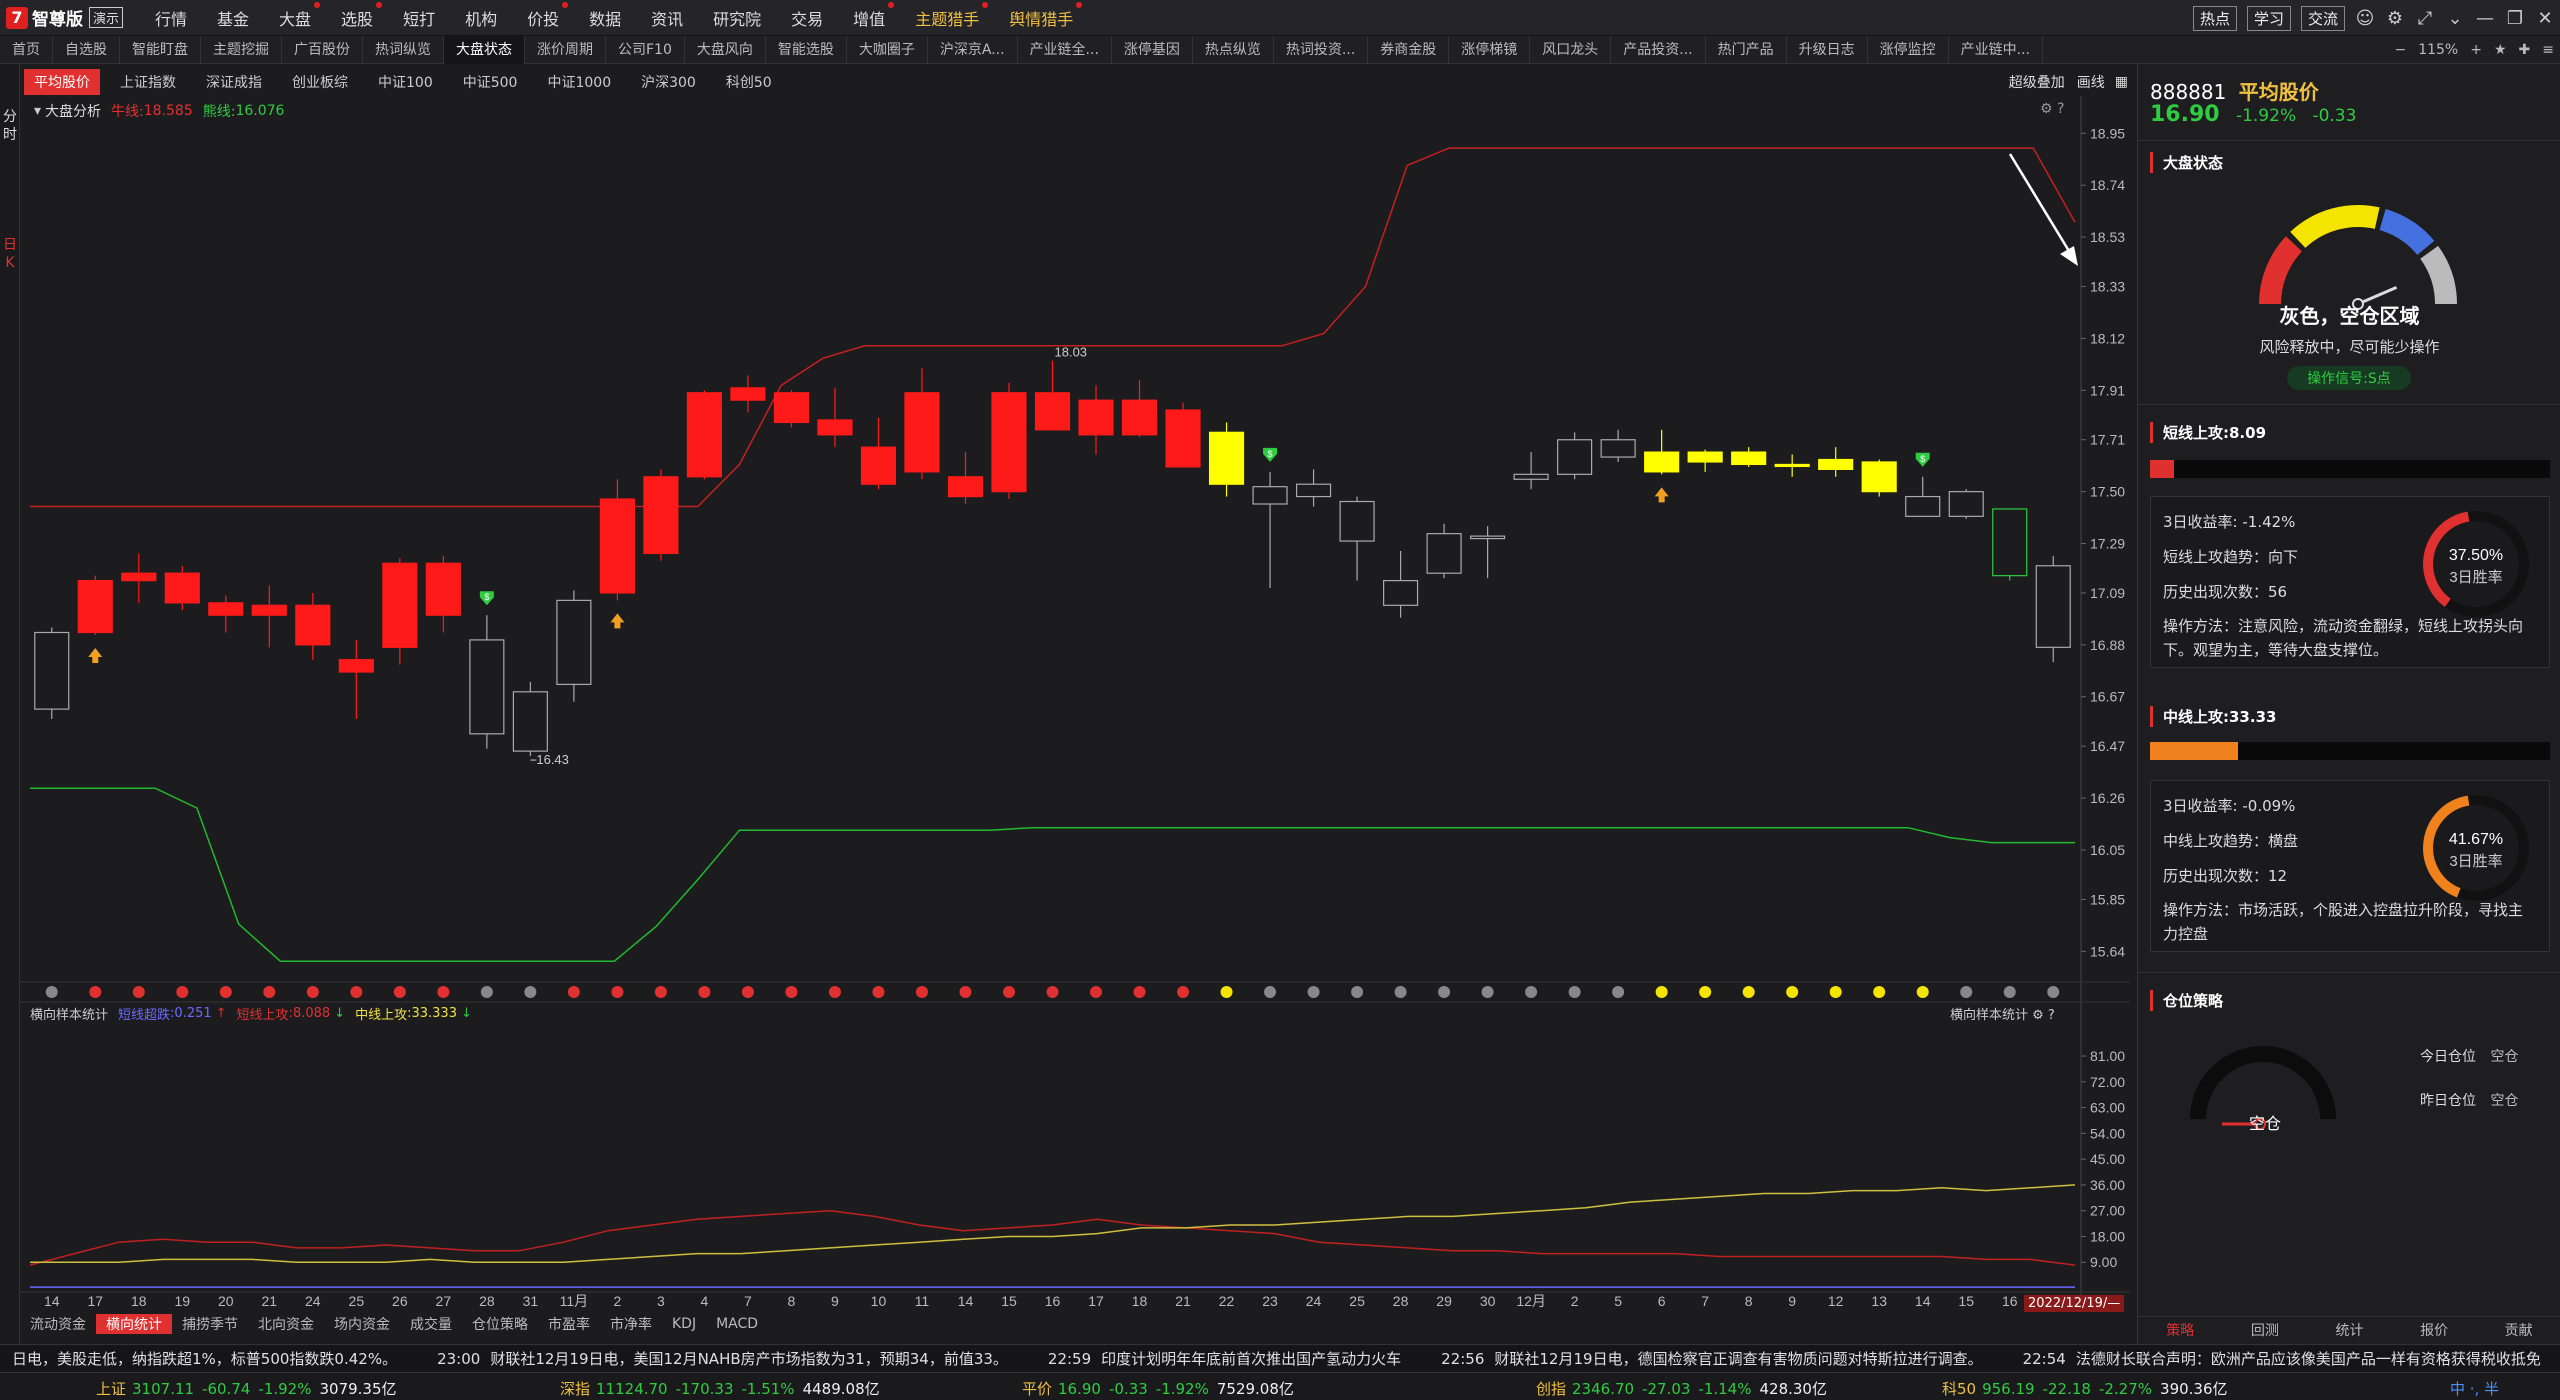  What do you see at coordinates (322, 49) in the screenshot?
I see `tab-4: 广百股份` at bounding box center [322, 49].